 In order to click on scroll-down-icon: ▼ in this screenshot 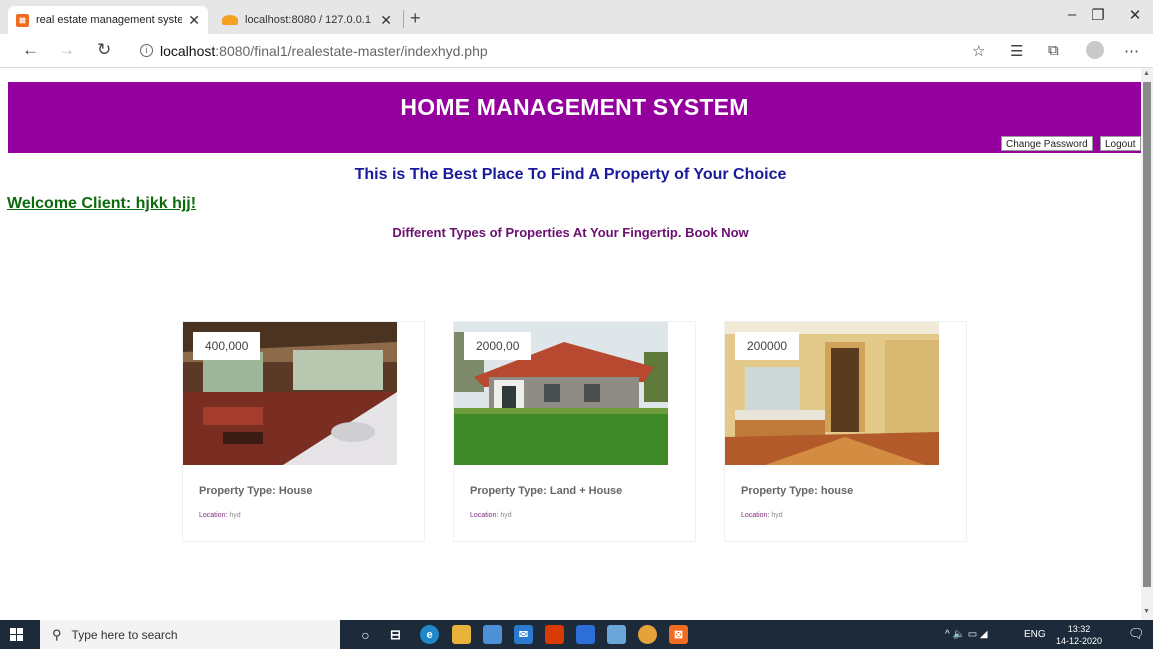, I will do `click(1146, 611)`.